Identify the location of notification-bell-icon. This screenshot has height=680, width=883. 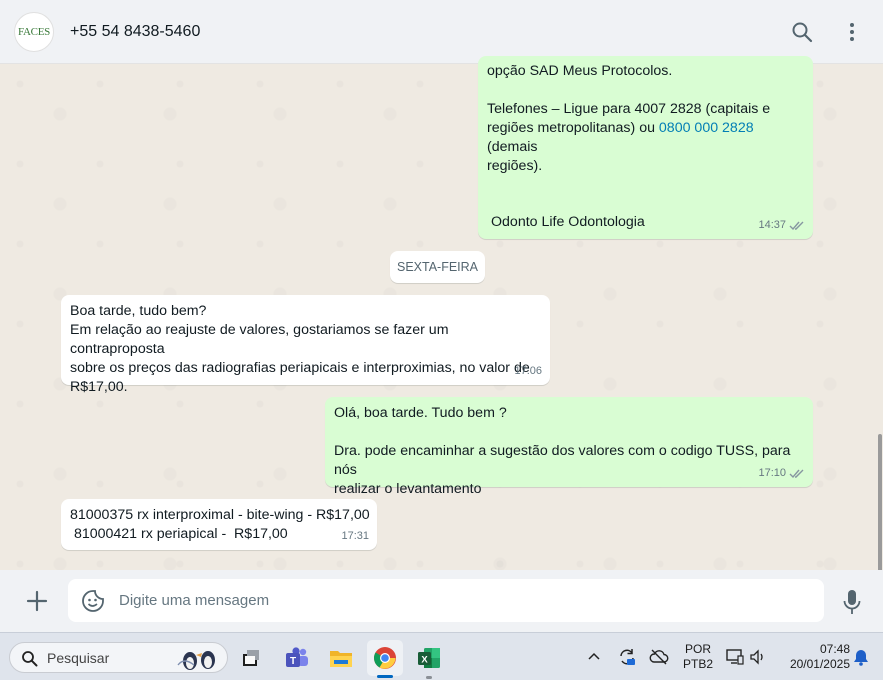
(861, 657).